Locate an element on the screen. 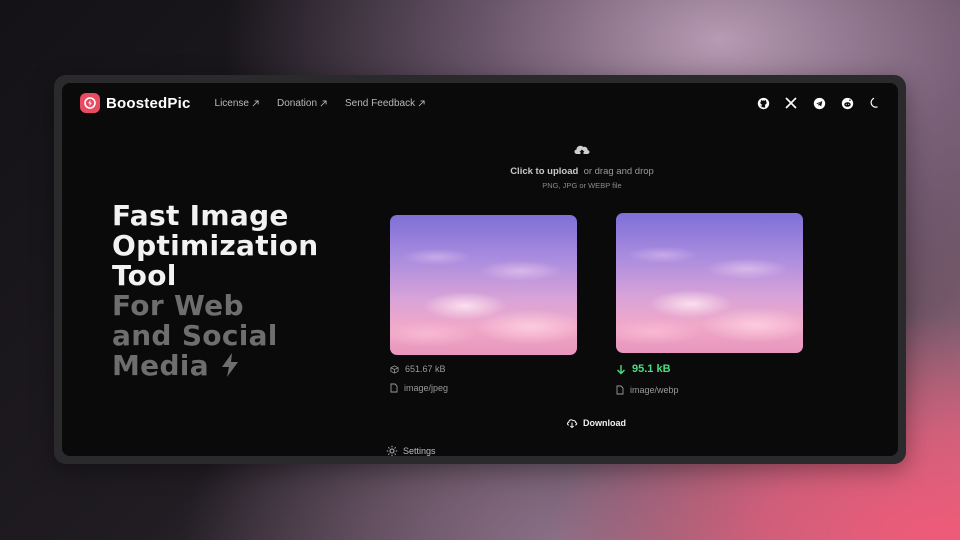  hero-line-last: Media is located at coordinates (215, 366).